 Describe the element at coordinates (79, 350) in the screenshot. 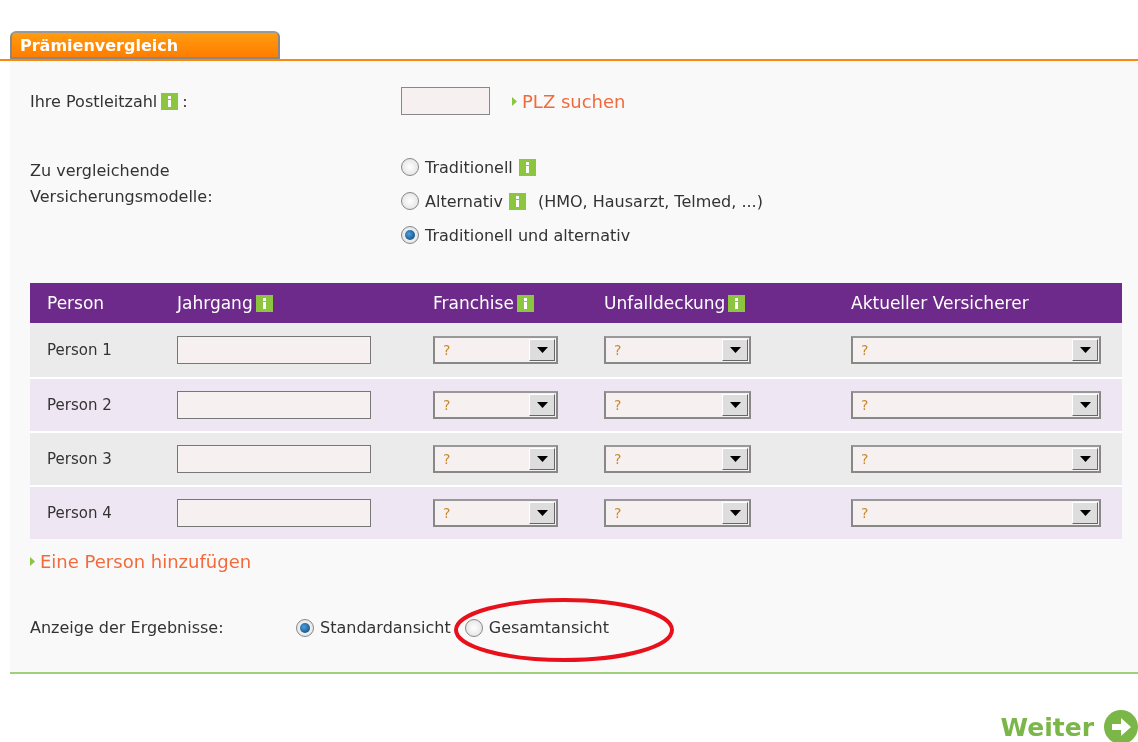

I see `person-label: Person 1` at that location.